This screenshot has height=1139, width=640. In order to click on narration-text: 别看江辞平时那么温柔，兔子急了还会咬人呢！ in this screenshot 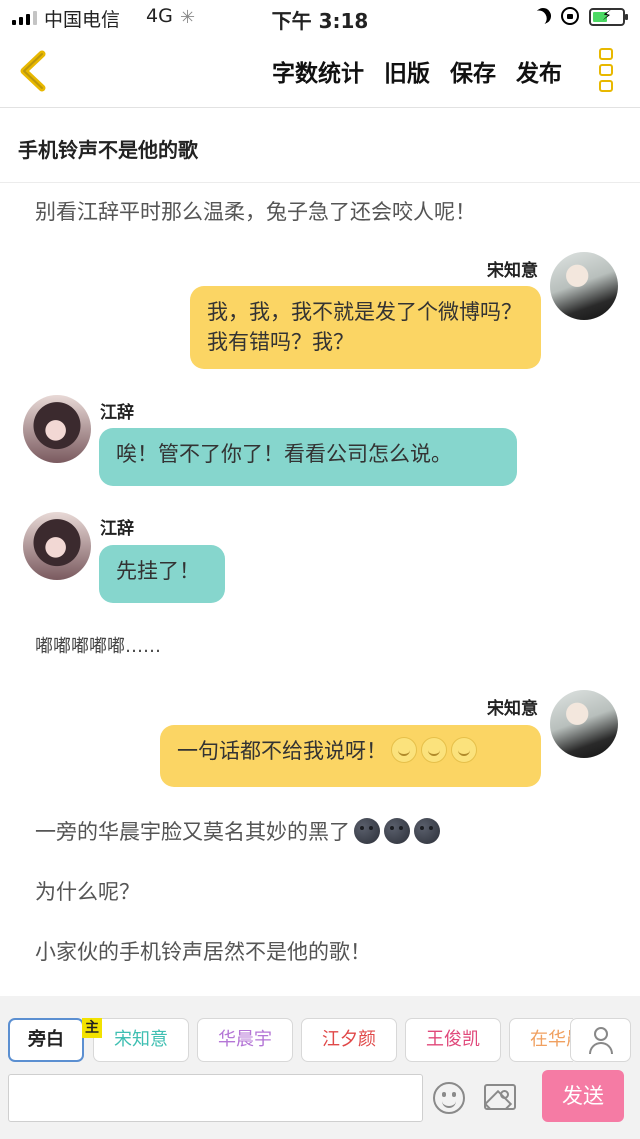, I will do `click(255, 212)`.